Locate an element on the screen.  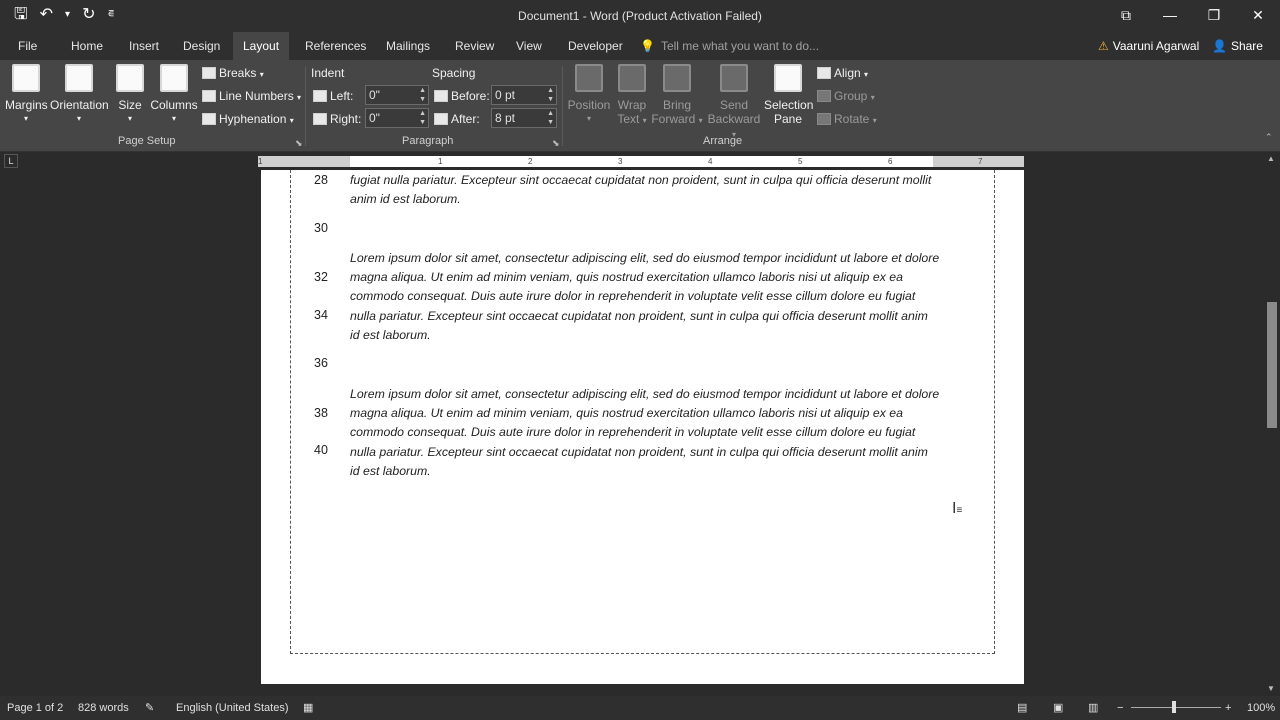
paragraph-launcher-icon: ⬊ is located at coordinates (556, 143).